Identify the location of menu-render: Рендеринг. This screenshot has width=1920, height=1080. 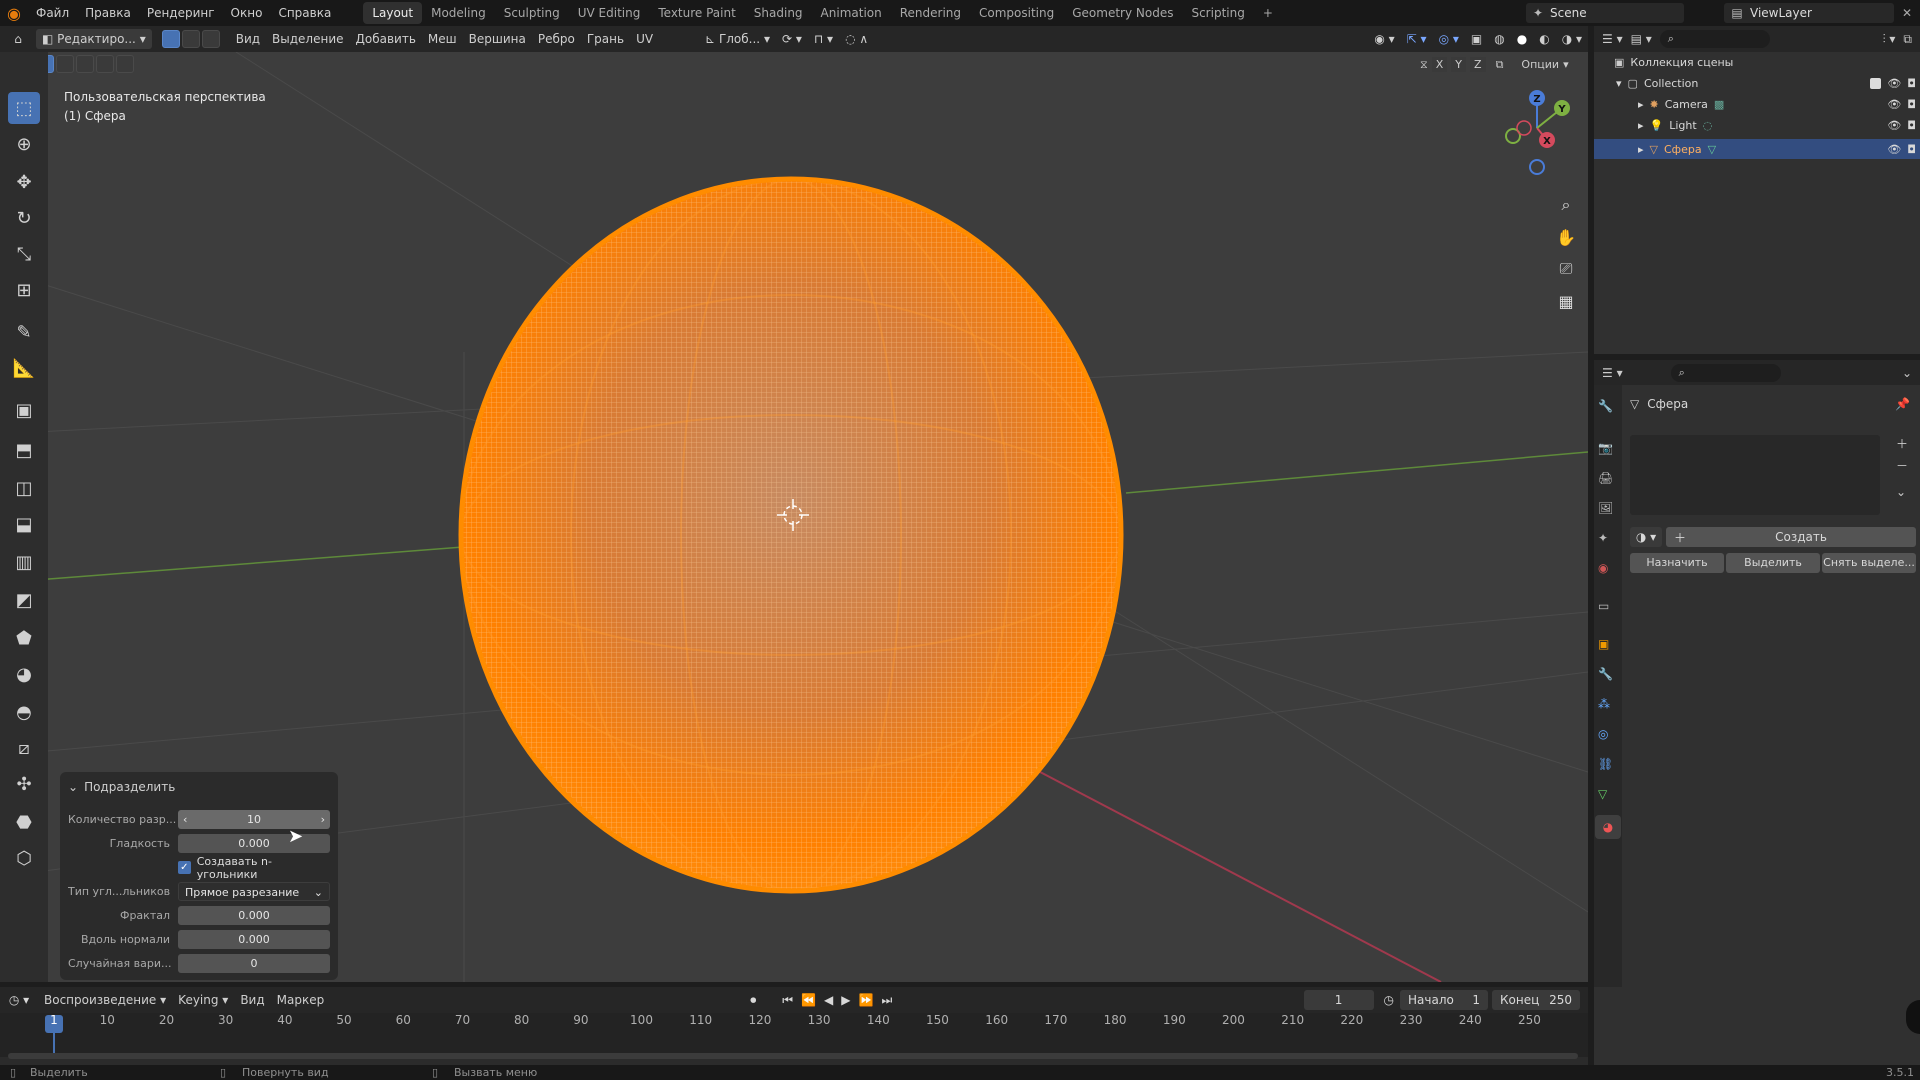
(181, 13).